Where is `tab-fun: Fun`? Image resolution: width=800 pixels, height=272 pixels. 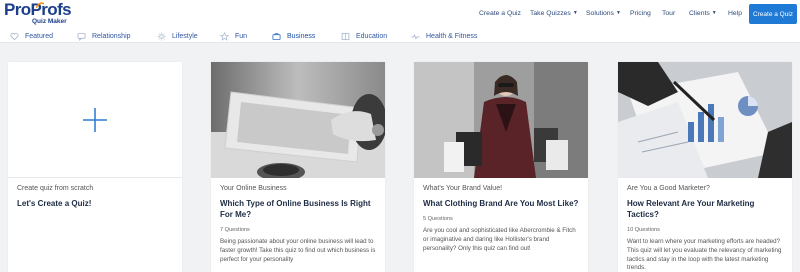
tab-fun: Fun is located at coordinates (233, 36).